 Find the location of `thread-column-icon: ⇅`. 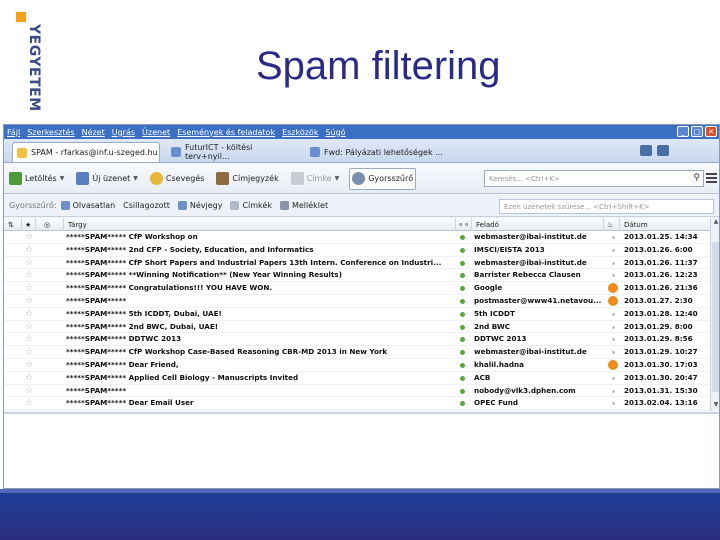

thread-column-icon: ⇅ is located at coordinates (13, 224).